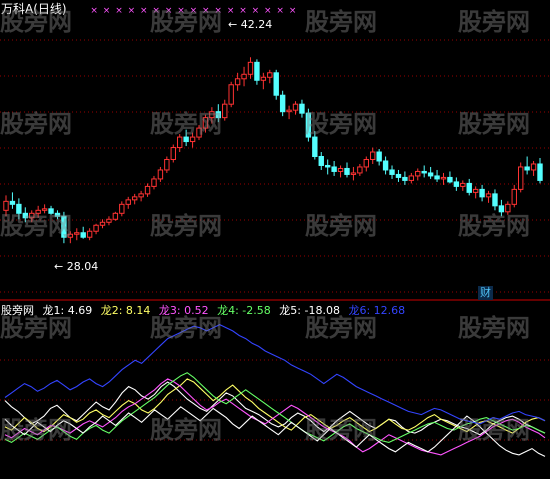 This screenshot has width=550, height=479. Describe the element at coordinates (125, 310) in the screenshot. I see `indicator-long2: 龙2: 8.14` at that location.